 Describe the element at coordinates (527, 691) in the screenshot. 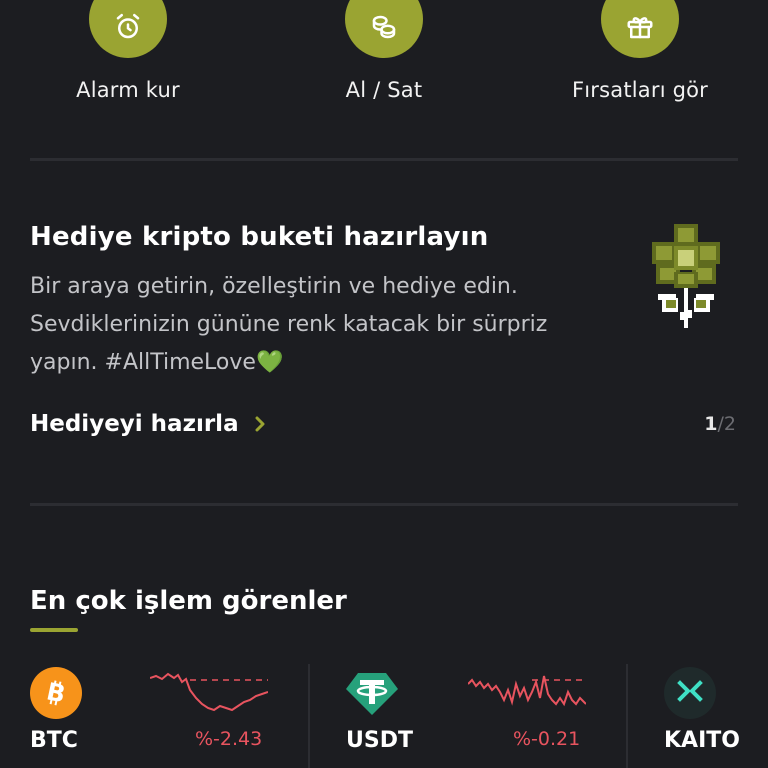

I see `usdt-sparkline` at that location.